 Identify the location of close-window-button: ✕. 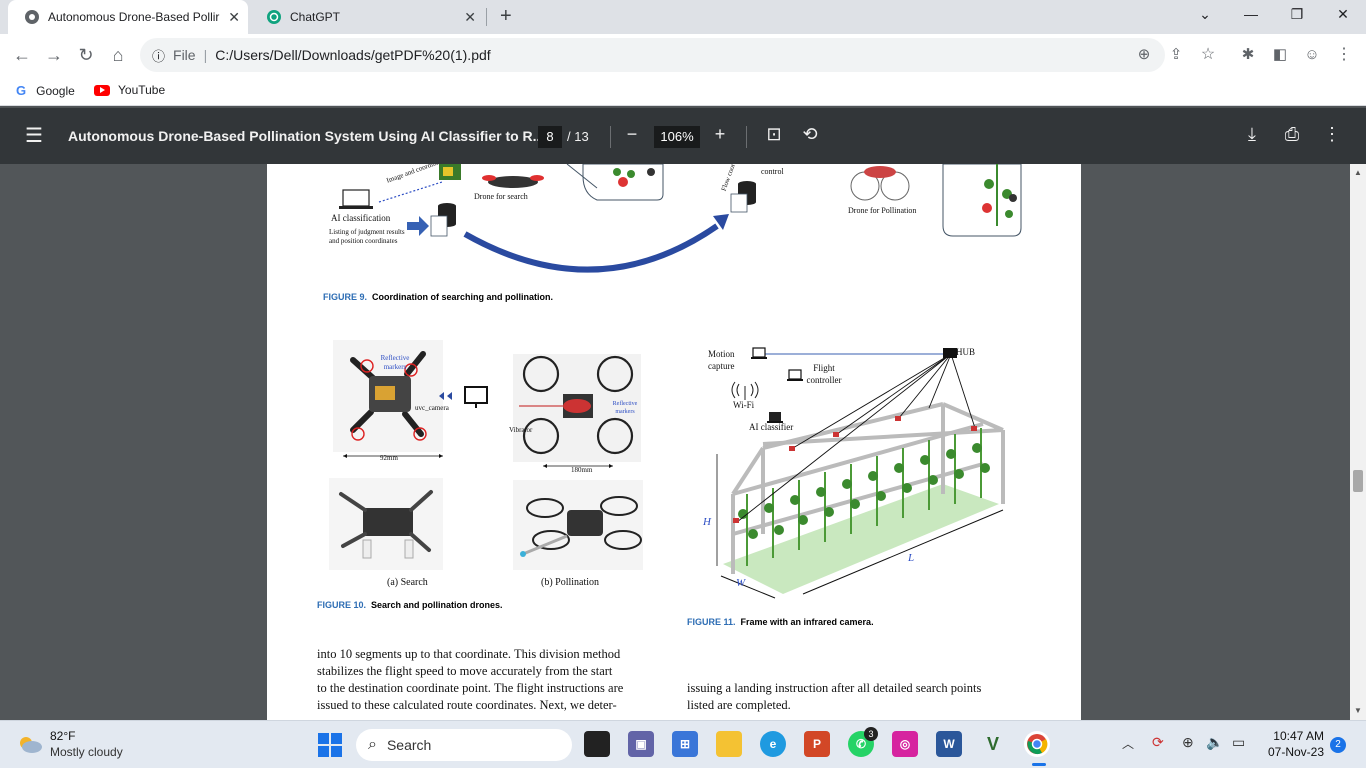
(1343, 14).